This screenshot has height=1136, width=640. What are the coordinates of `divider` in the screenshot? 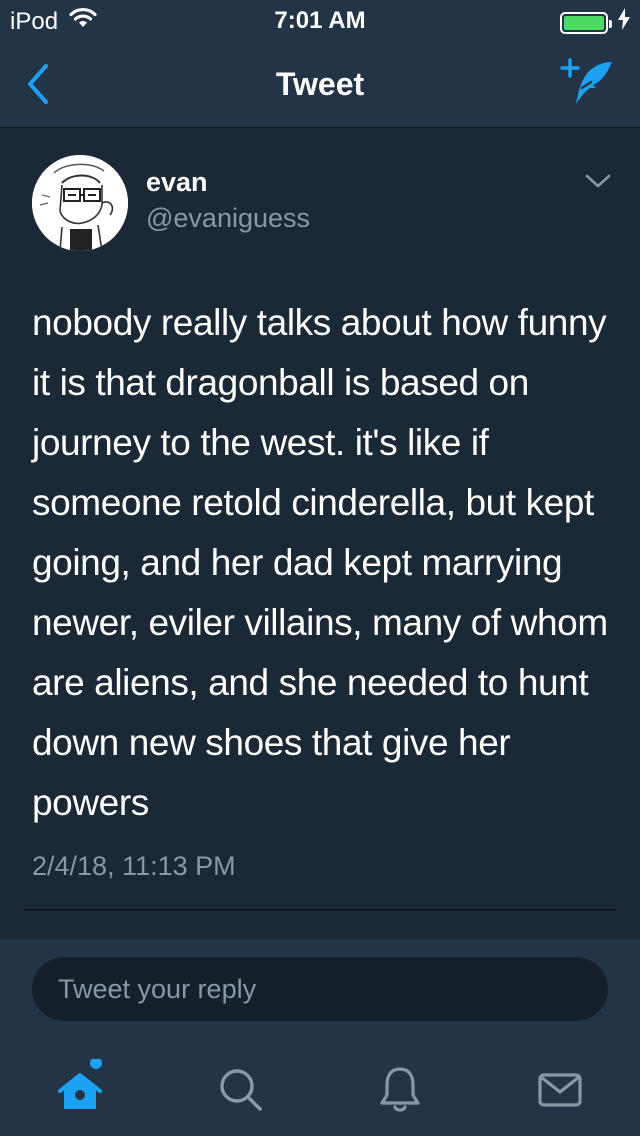 It's located at (320, 910).